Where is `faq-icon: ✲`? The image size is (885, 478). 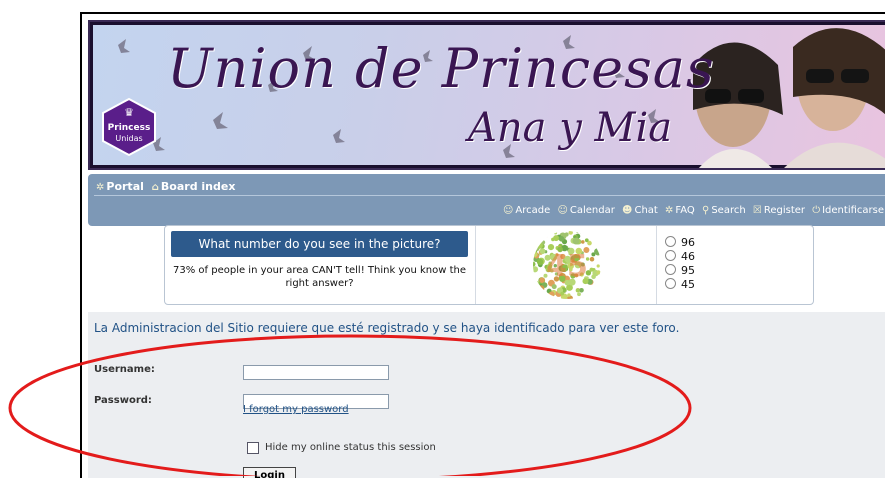
faq-icon: ✲ is located at coordinates (669, 210).